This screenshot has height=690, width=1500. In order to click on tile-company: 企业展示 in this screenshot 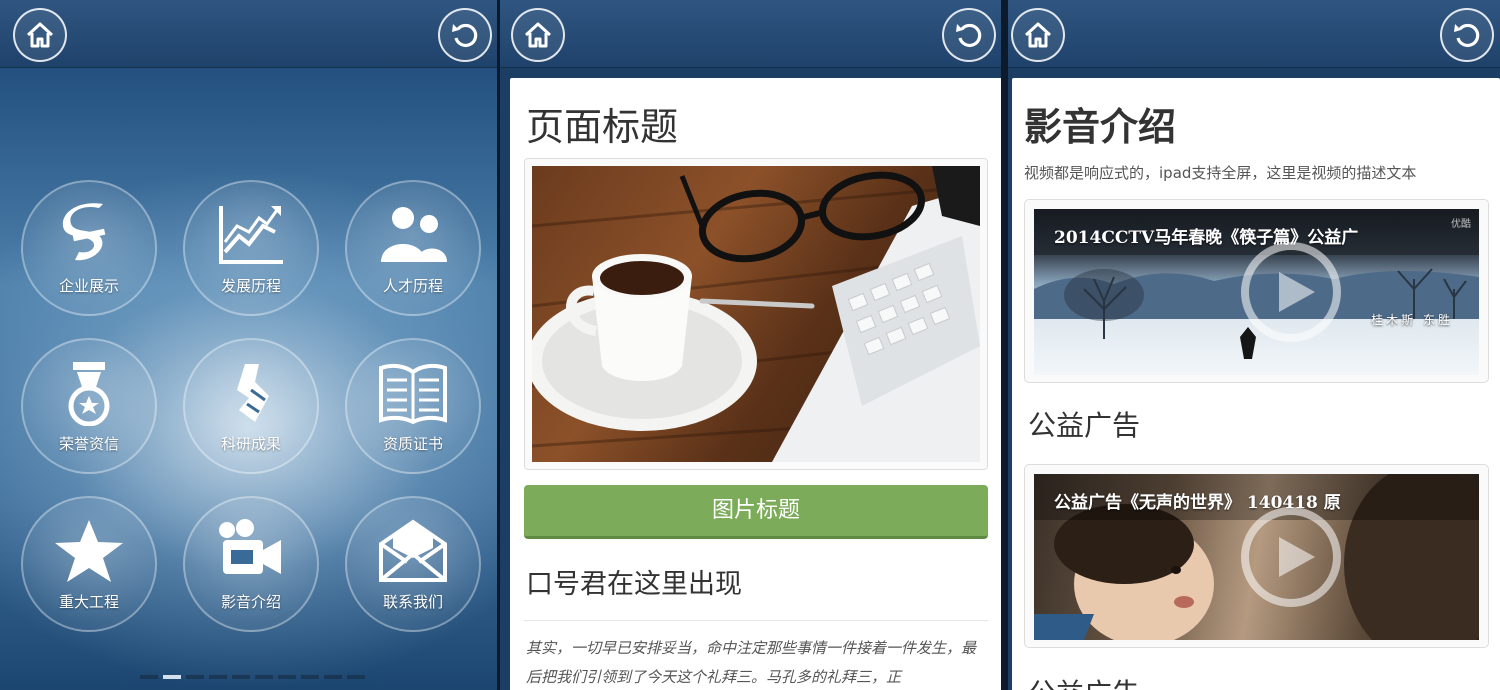, I will do `click(89, 248)`.